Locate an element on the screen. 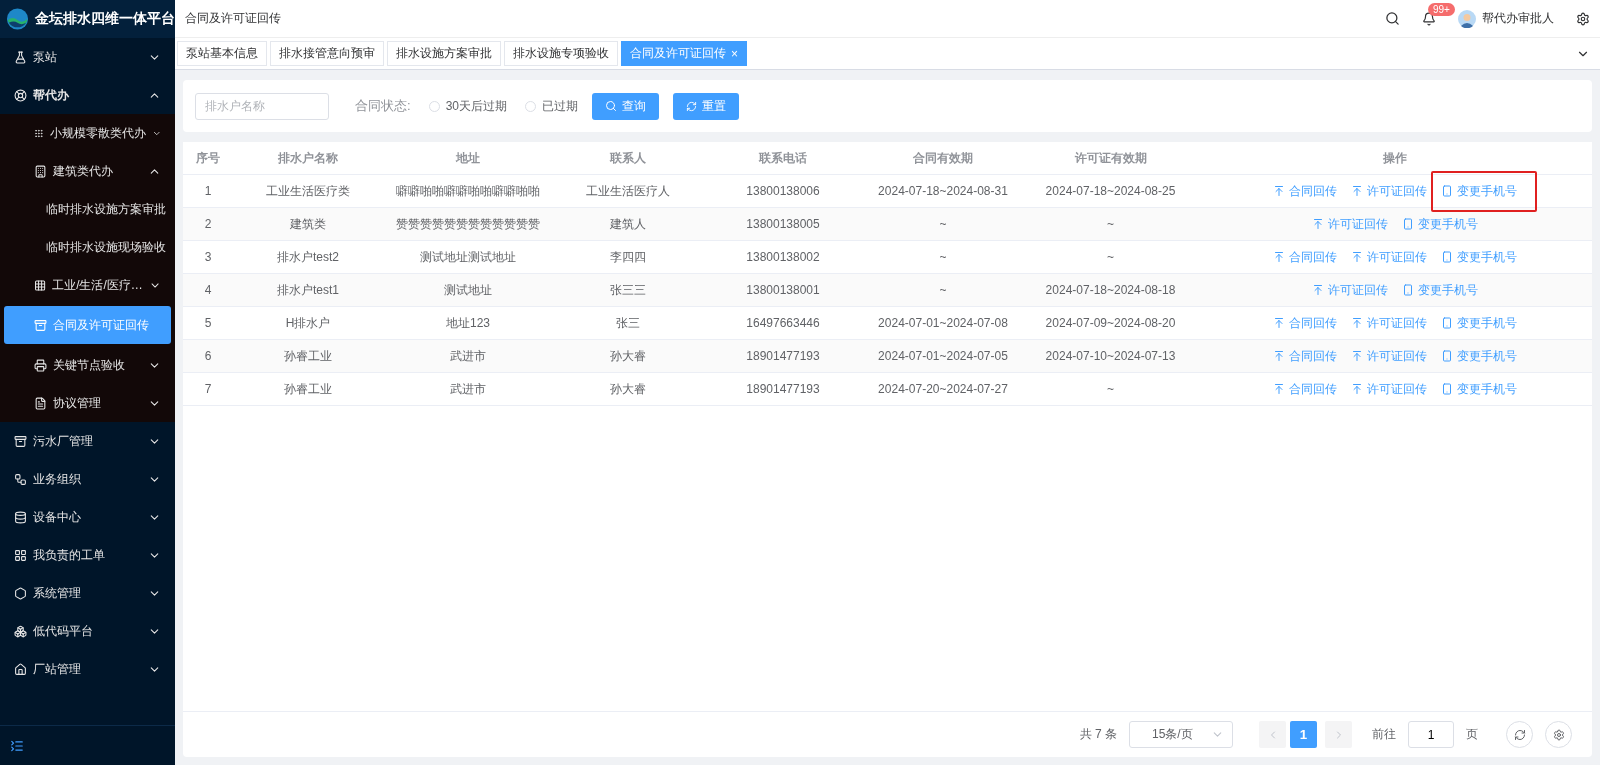 The width and height of the screenshot is (1600, 765). table-cell-text: 张三 is located at coordinates (628, 323).